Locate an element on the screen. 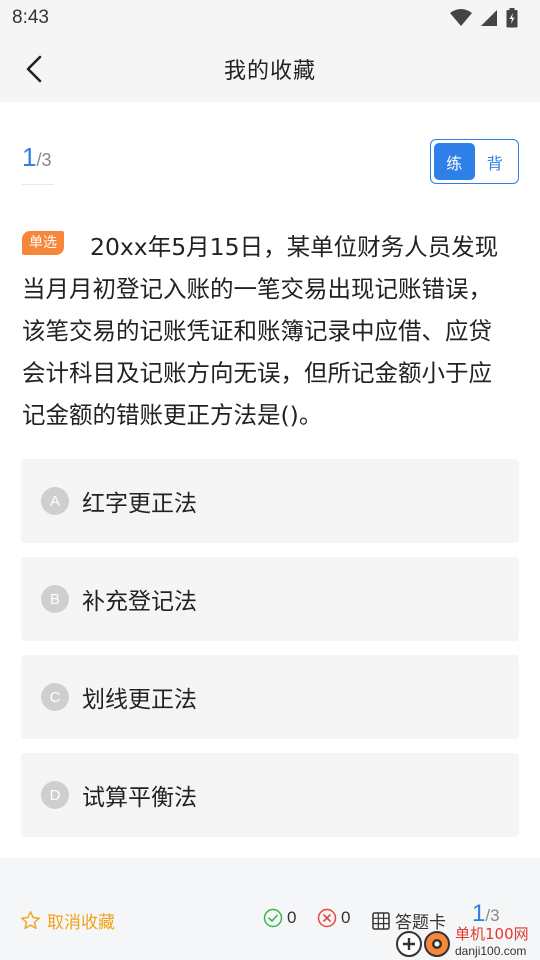  memorize-mode-button: 背 is located at coordinates (495, 161).